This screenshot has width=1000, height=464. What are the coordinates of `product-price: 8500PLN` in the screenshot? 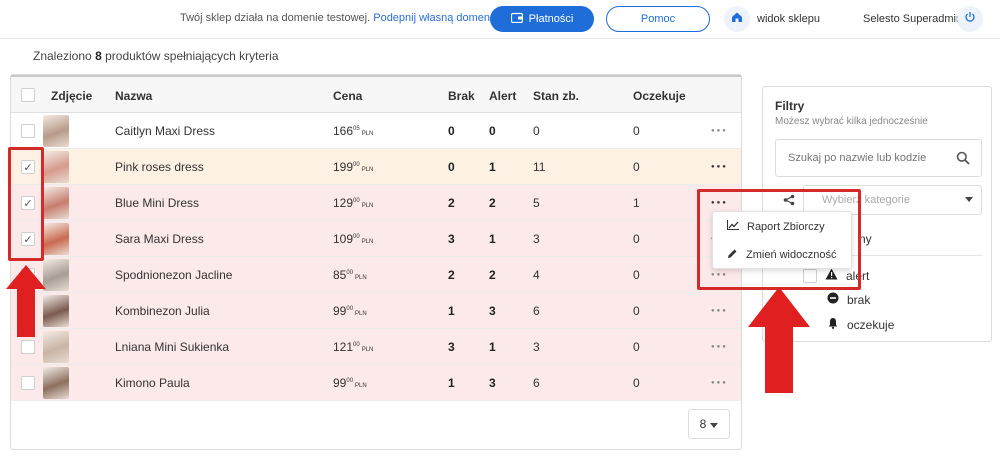 It's located at (350, 275).